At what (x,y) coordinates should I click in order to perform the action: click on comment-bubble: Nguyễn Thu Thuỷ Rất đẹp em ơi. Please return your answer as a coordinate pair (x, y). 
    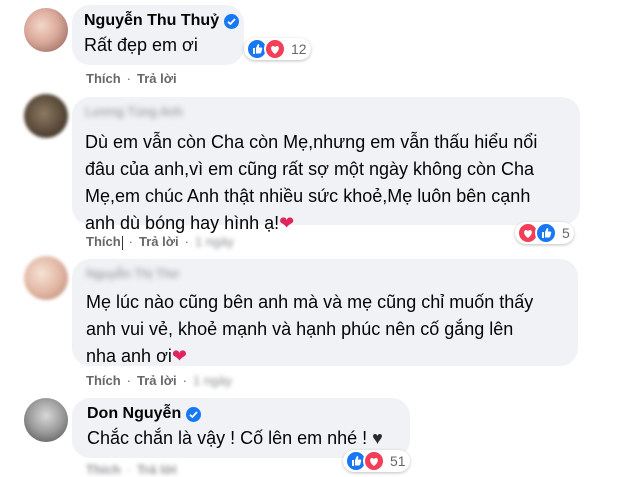
    Looking at the image, I should click on (158, 35).